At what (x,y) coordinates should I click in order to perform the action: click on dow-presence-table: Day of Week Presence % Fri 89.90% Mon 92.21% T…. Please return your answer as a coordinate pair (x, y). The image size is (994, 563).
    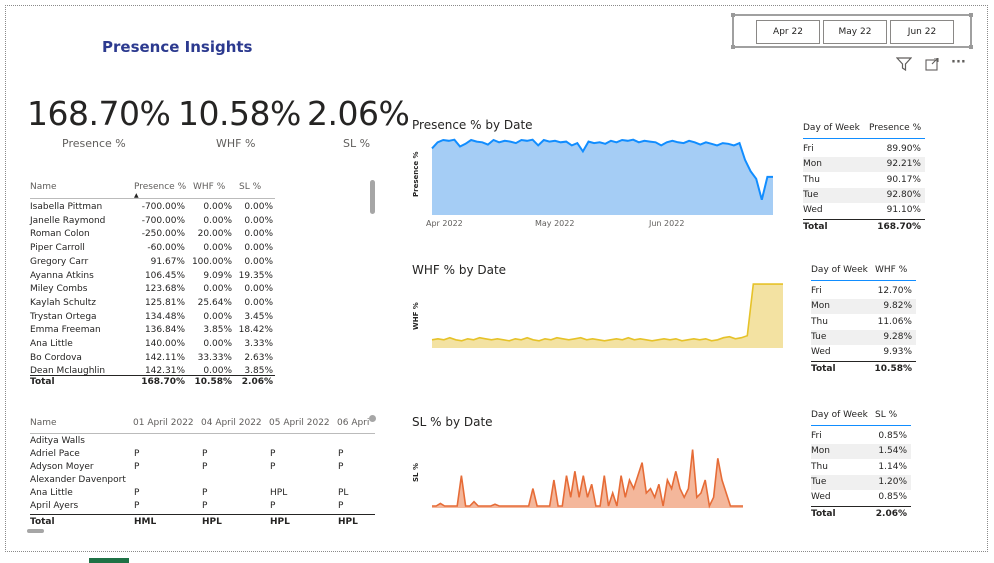
    Looking at the image, I should click on (864, 178).